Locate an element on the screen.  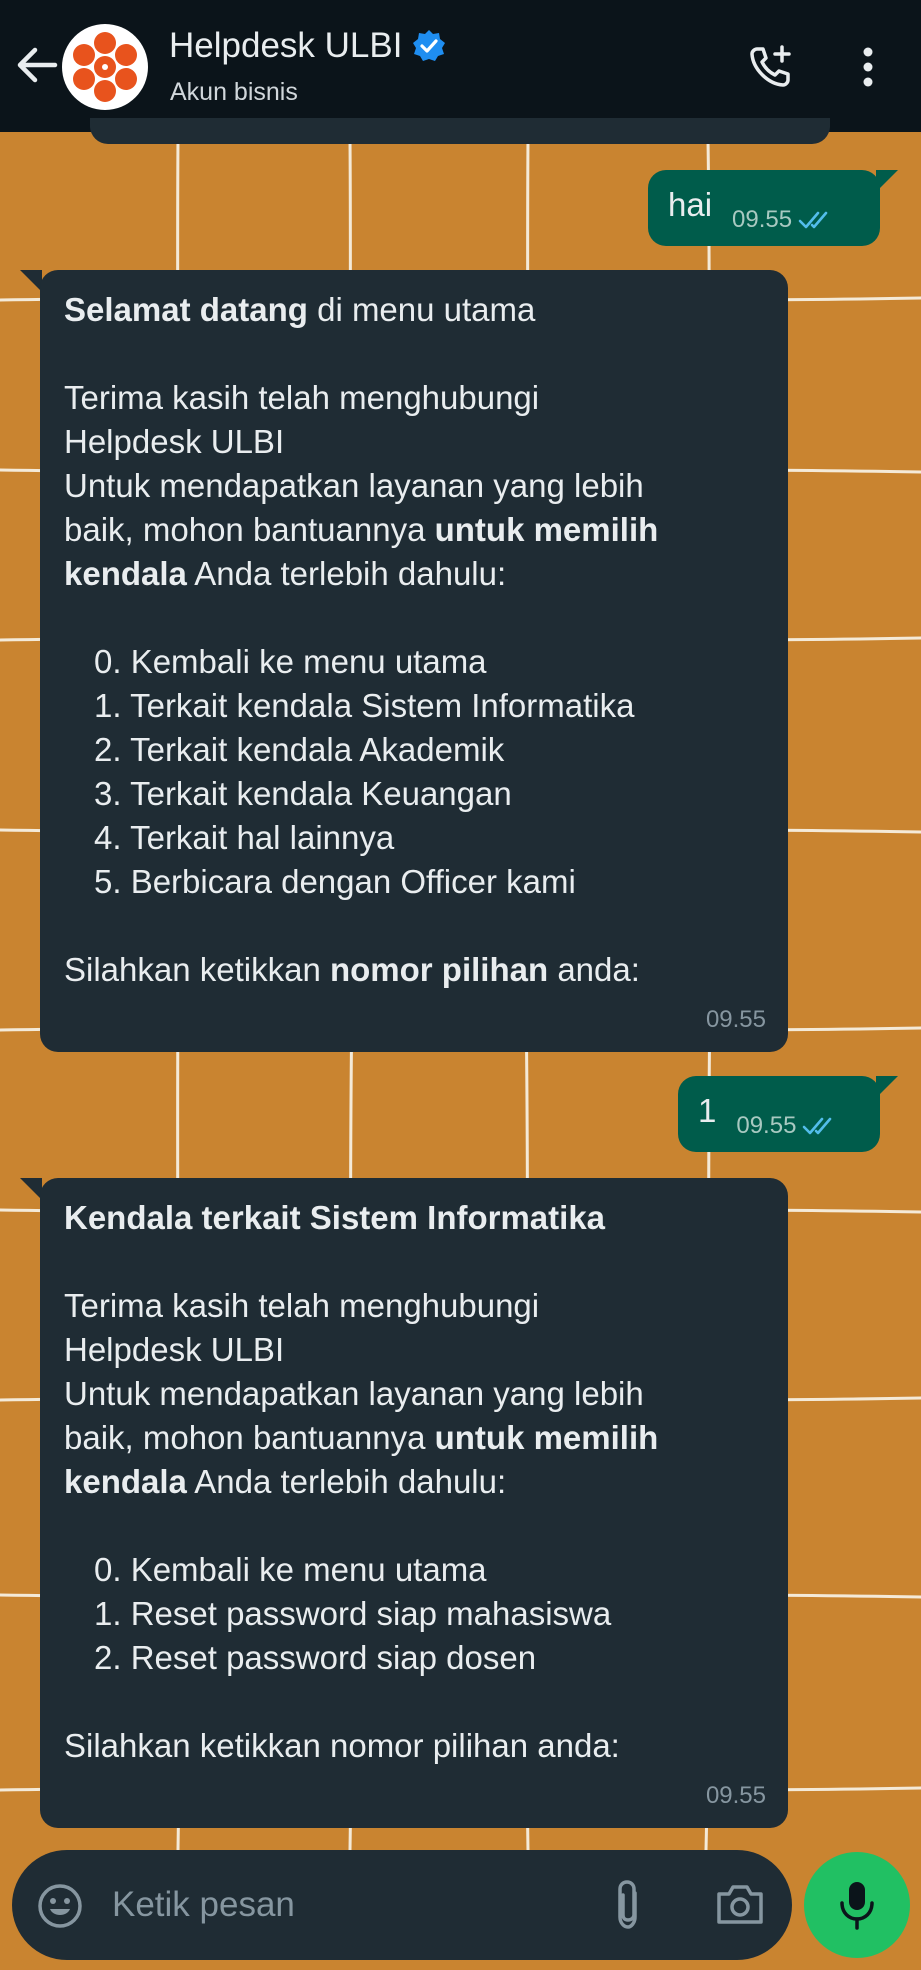
message-input is located at coordinates (342, 1905).